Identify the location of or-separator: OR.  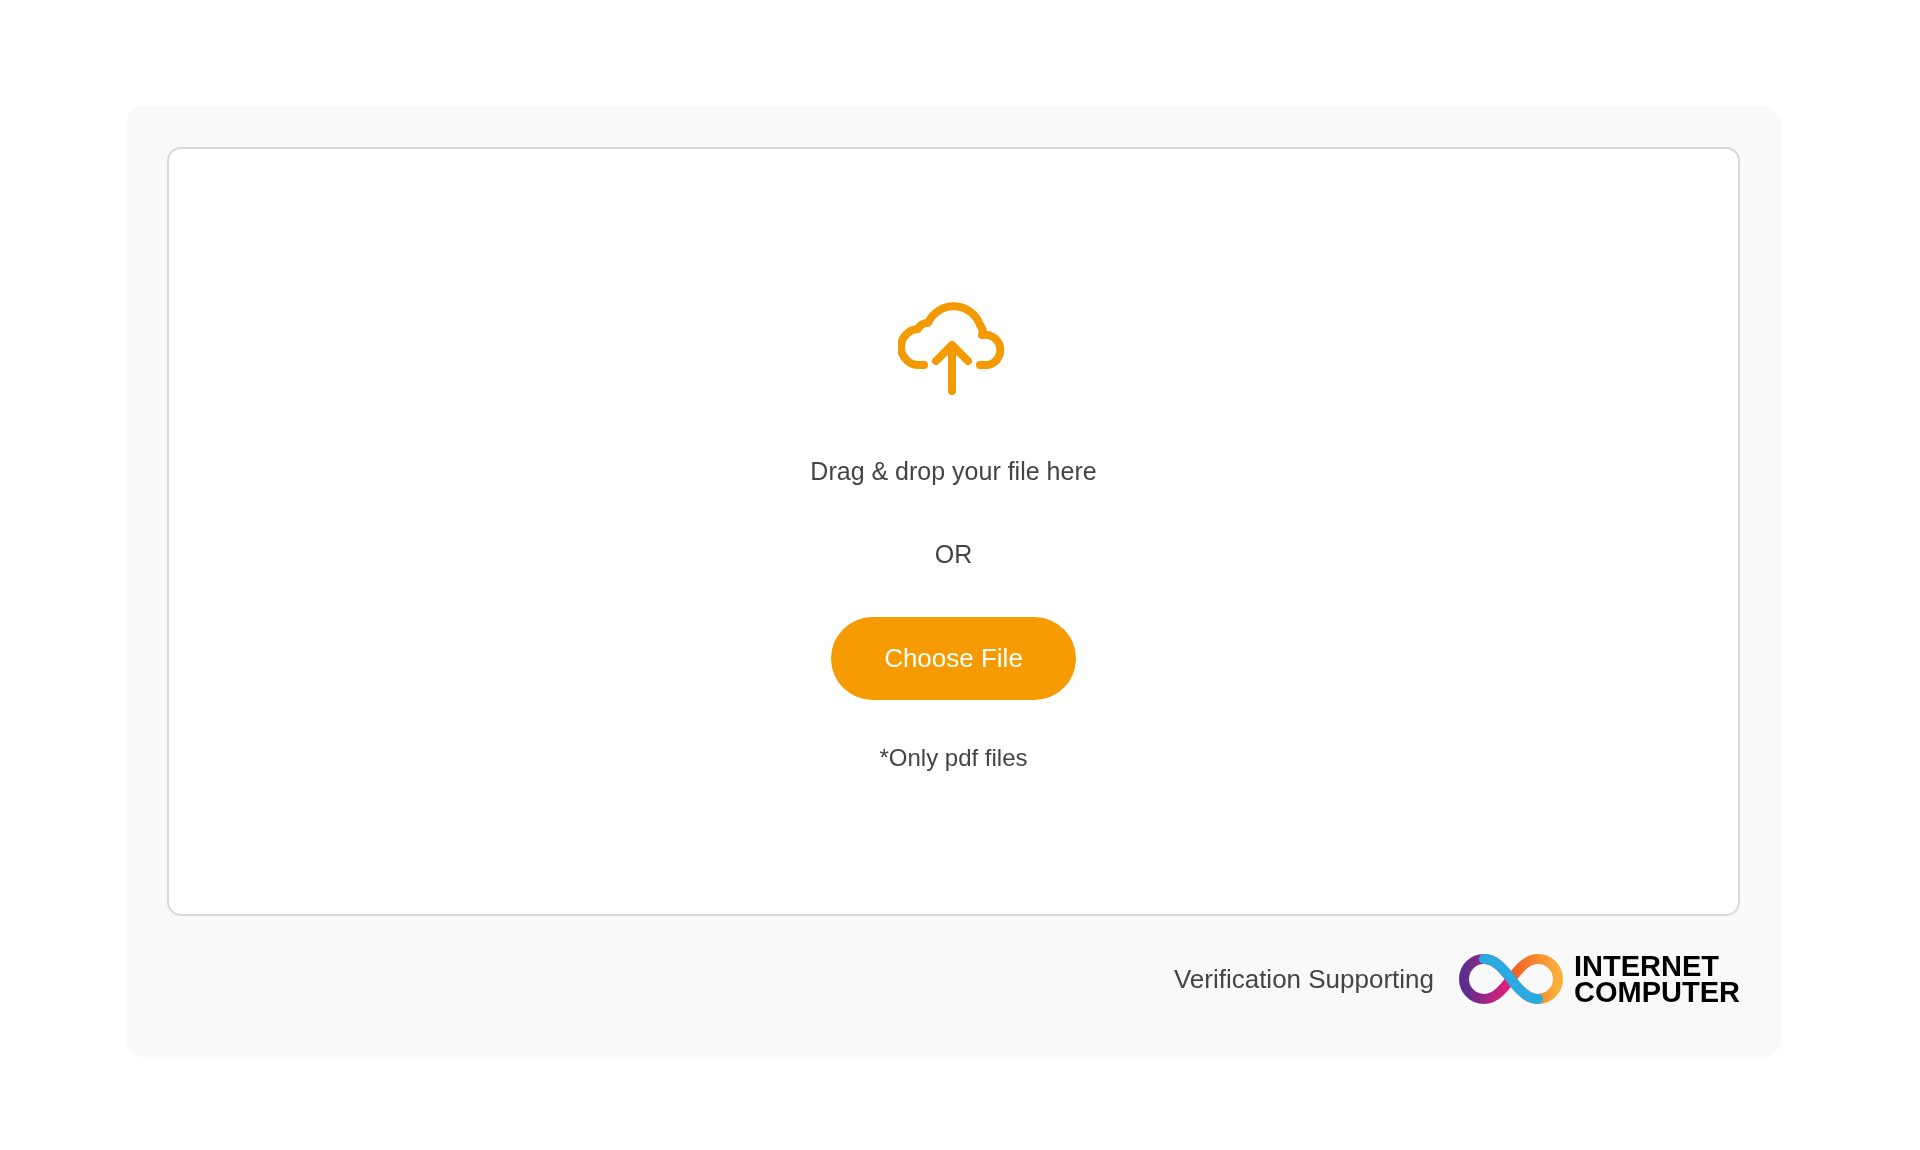
(953, 554).